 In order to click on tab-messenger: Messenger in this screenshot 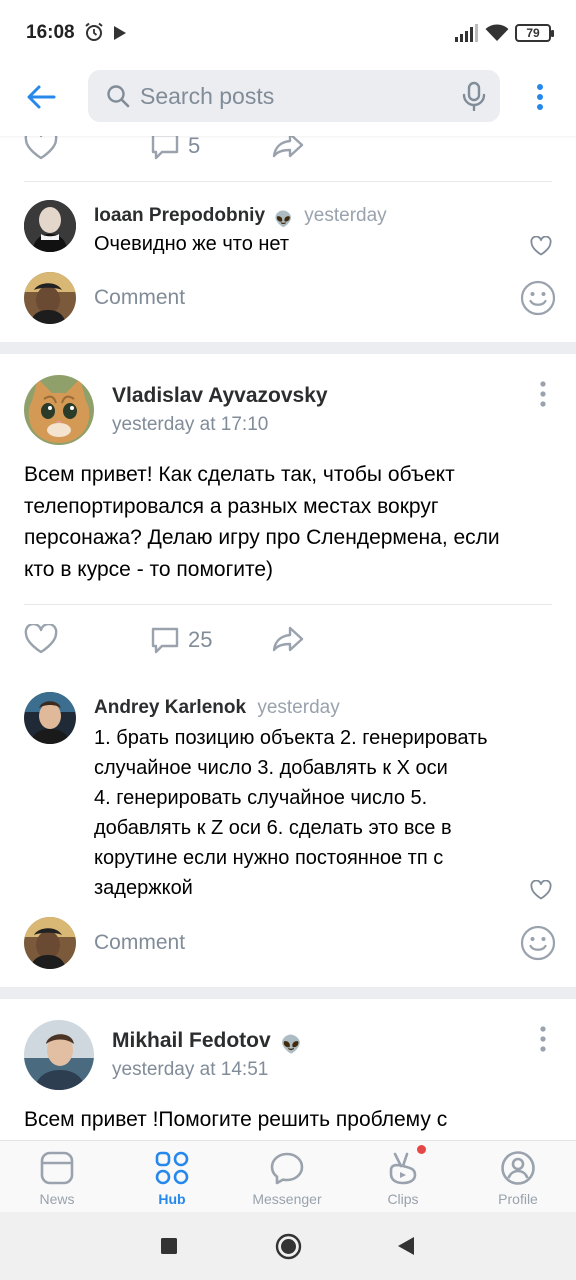, I will do `click(287, 1177)`.